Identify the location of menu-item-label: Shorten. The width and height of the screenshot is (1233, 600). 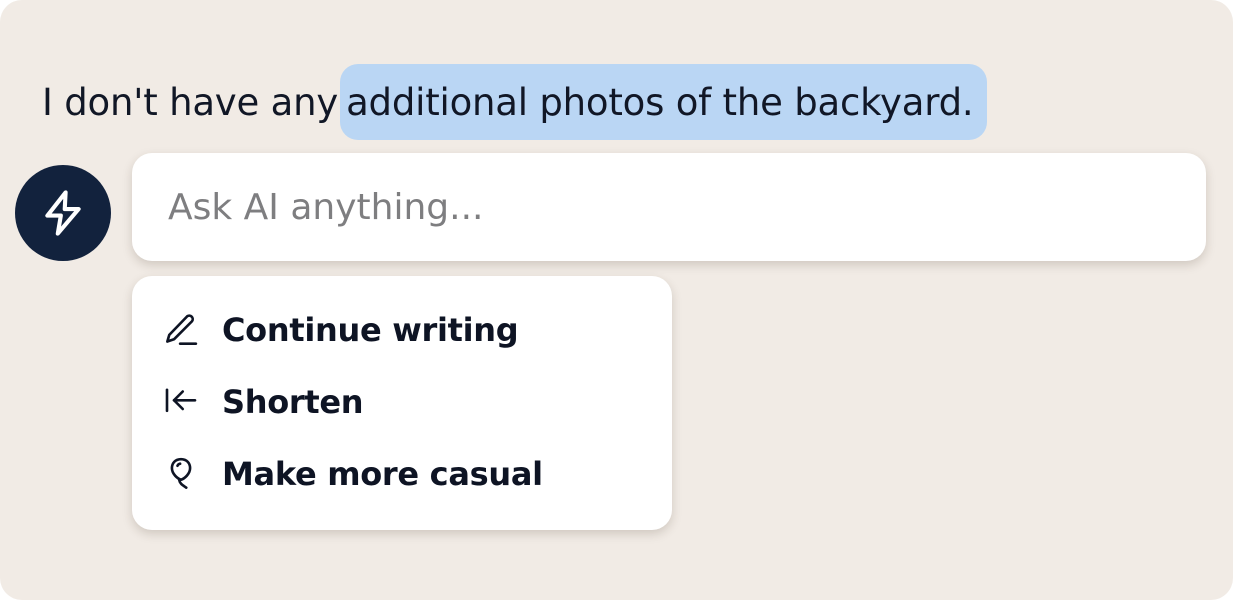
(293, 402).